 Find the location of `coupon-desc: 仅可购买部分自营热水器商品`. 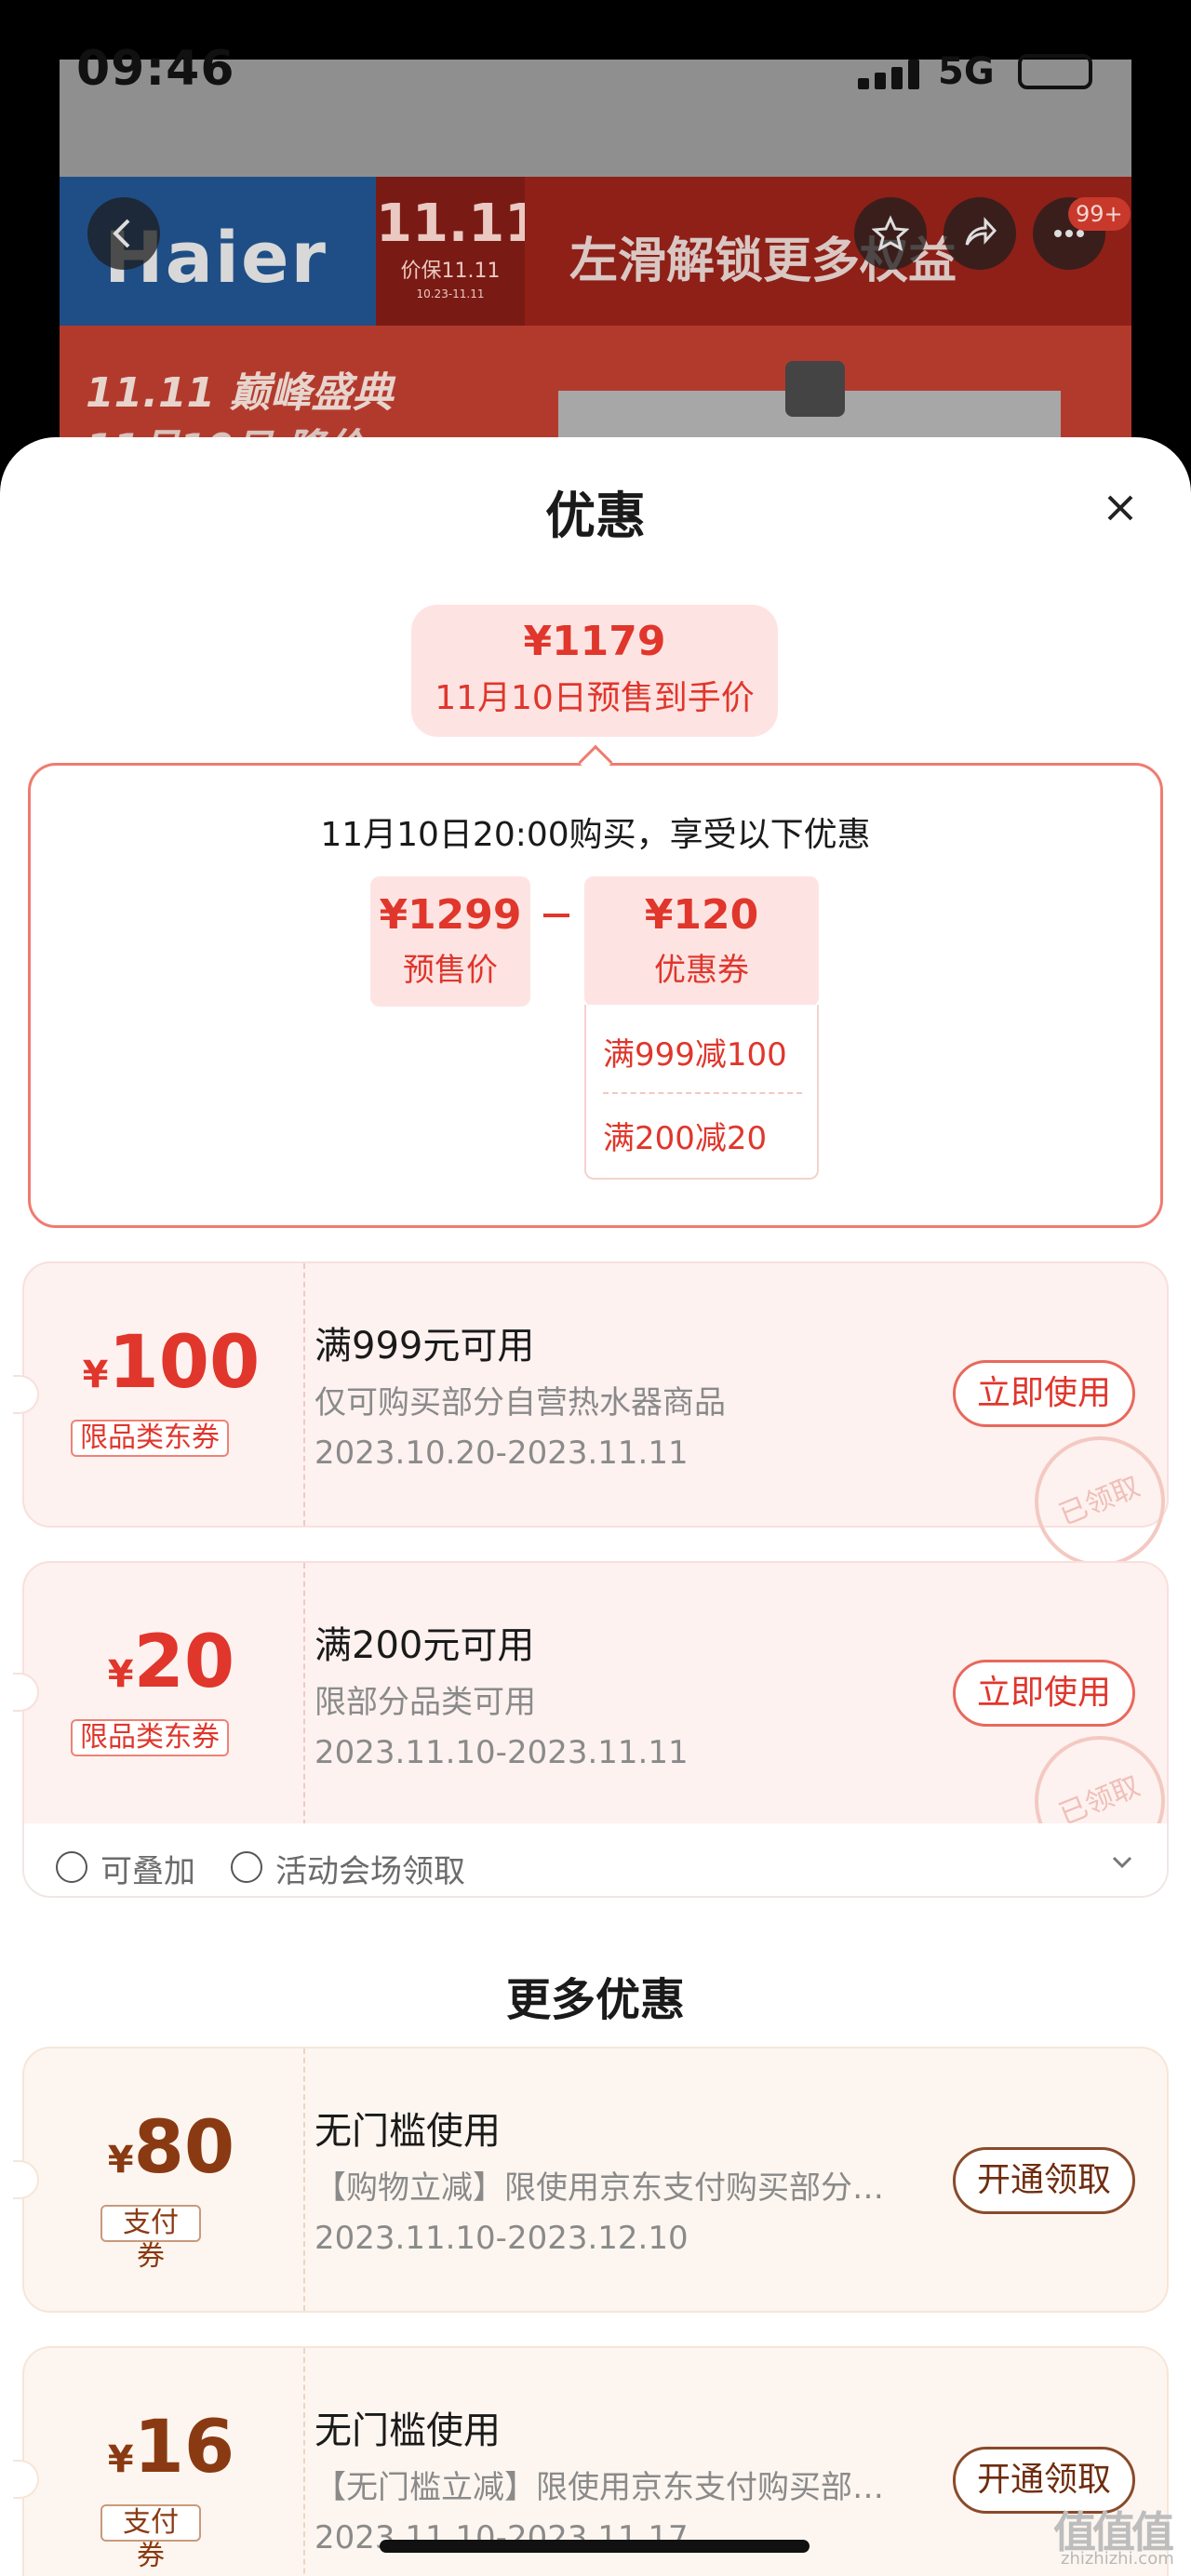

coupon-desc: 仅可购买部分自营热水器商品 is located at coordinates (520, 1402).